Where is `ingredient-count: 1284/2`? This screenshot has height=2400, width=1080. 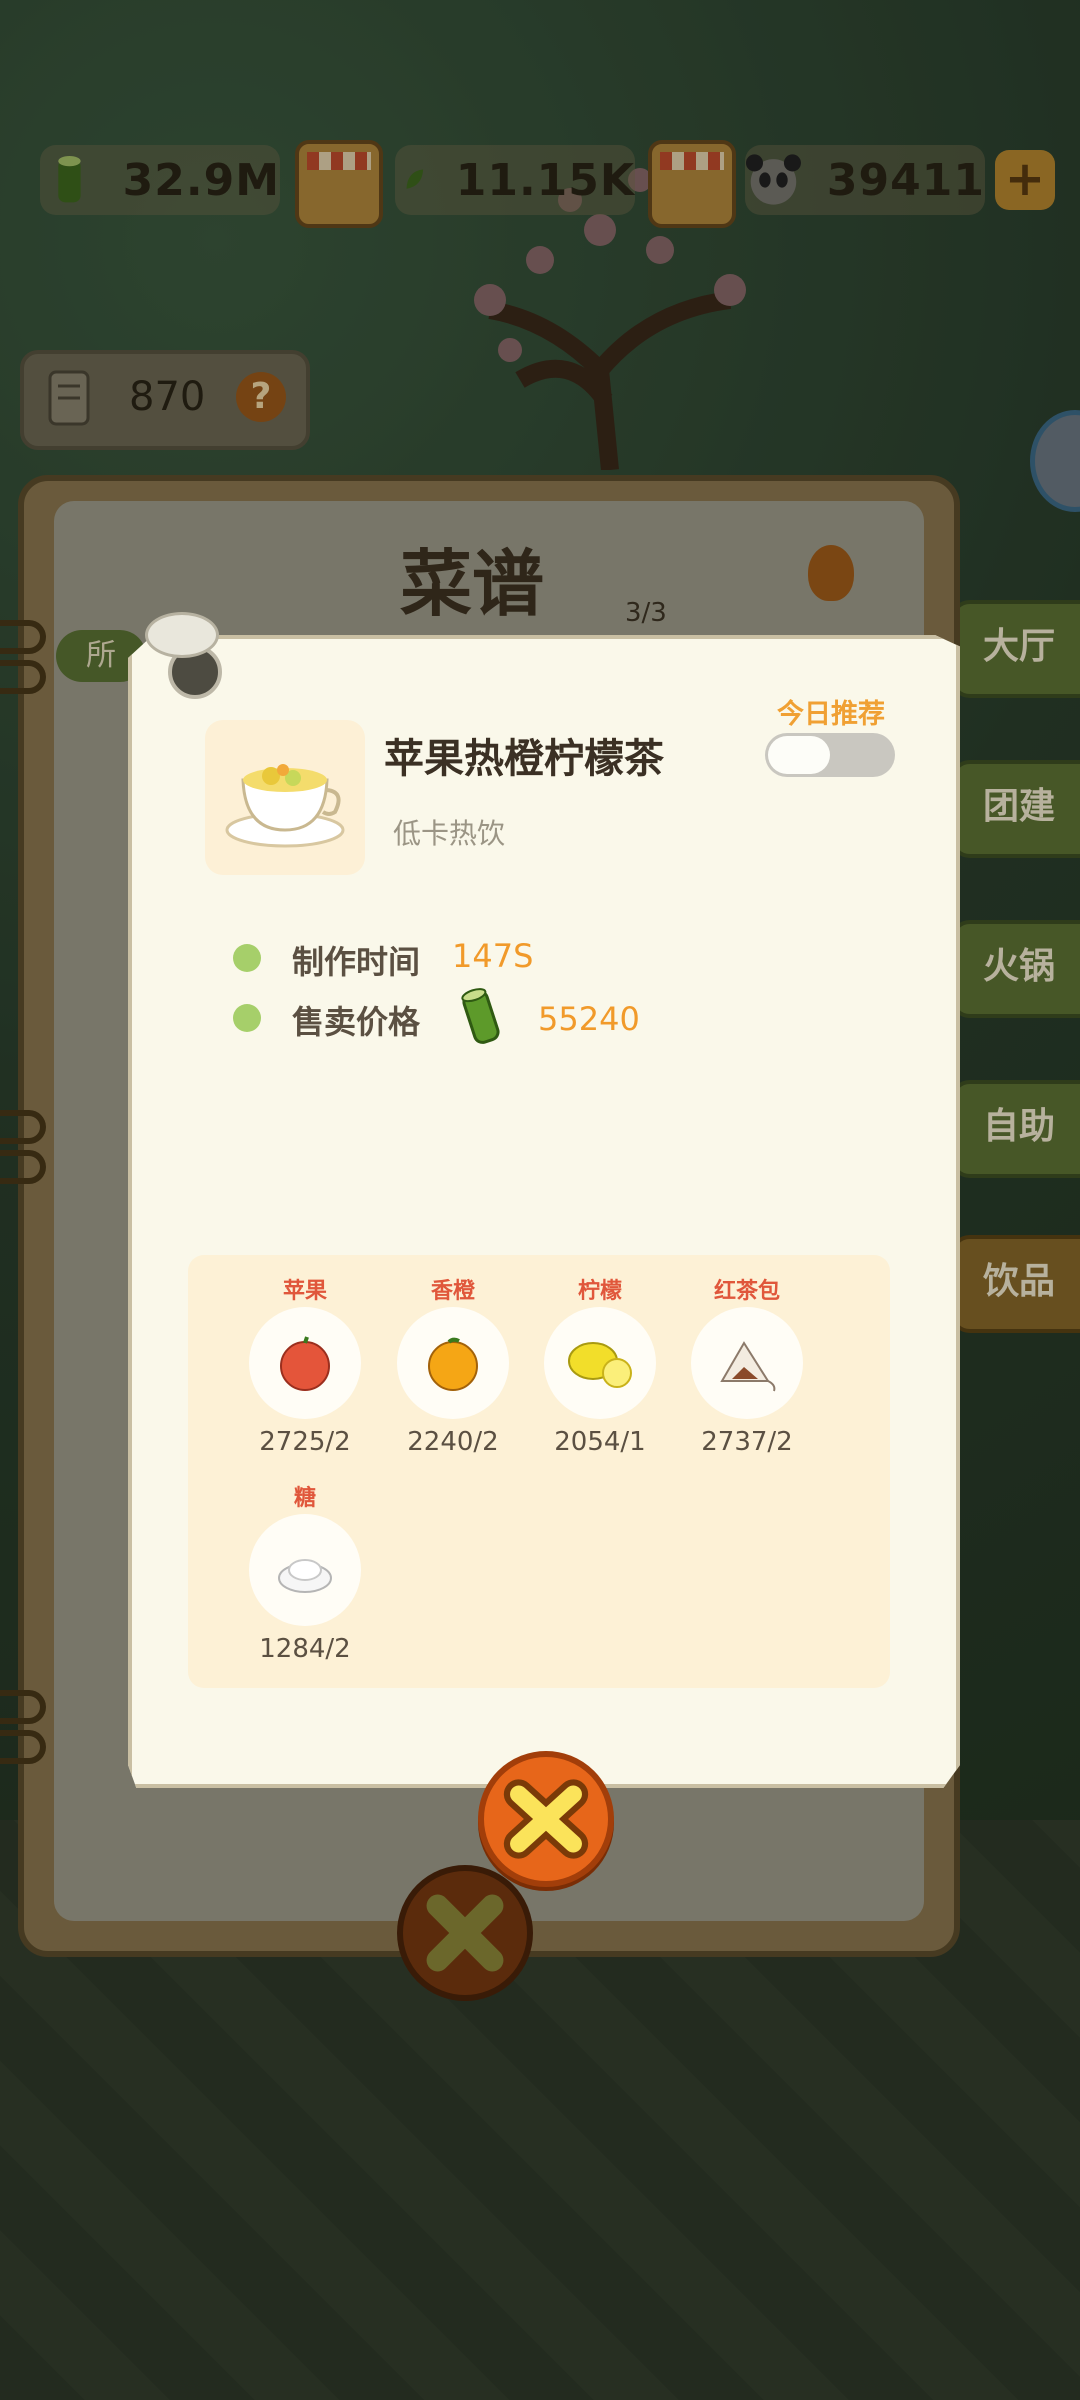 ingredient-count: 1284/2 is located at coordinates (305, 1649).